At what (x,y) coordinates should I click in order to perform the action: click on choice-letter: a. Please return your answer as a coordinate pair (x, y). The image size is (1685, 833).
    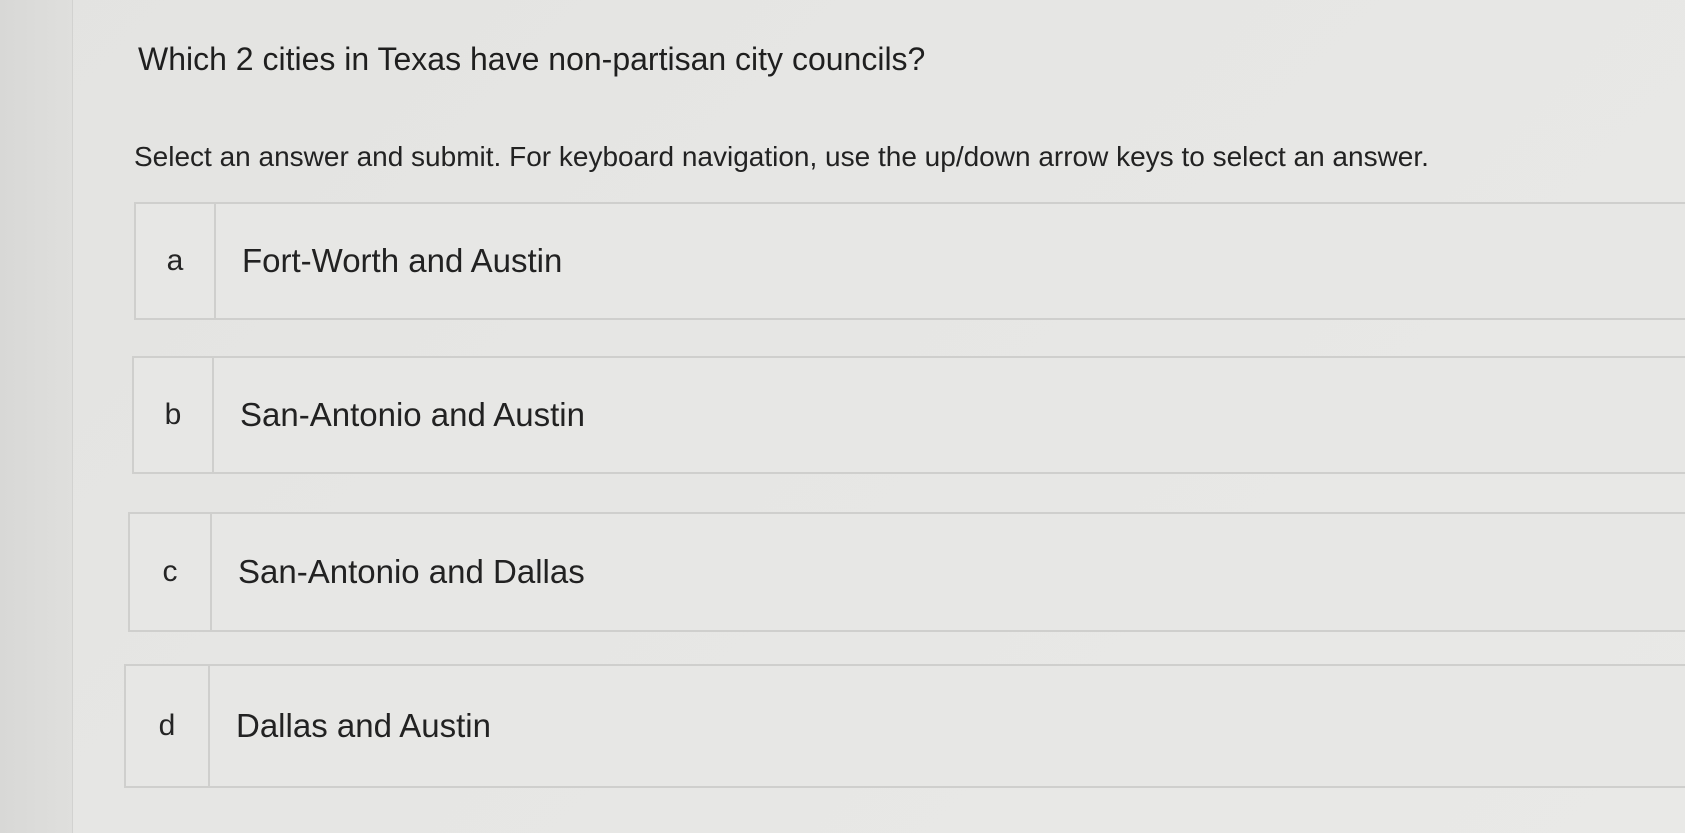
    Looking at the image, I should click on (176, 261).